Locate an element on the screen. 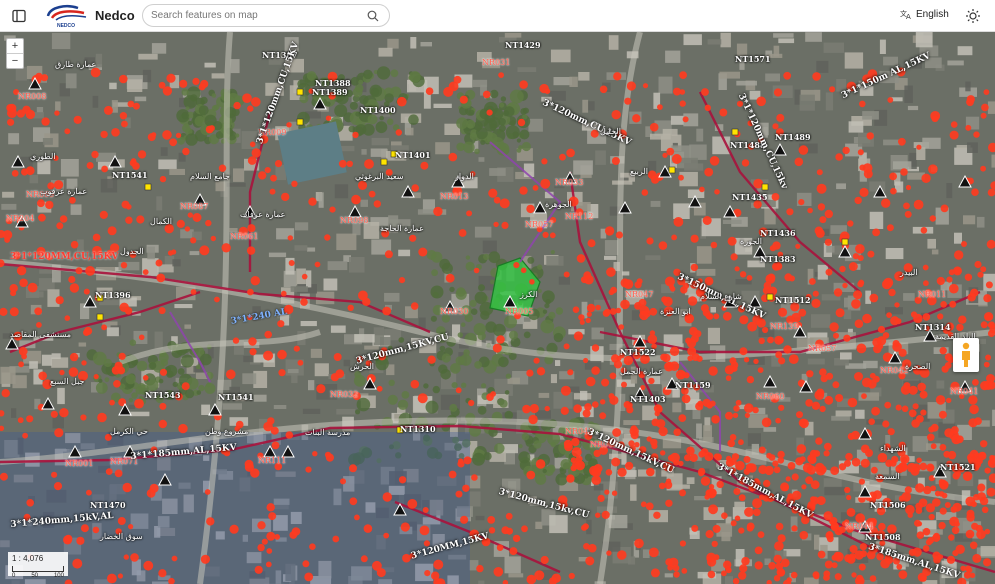 The height and width of the screenshot is (584, 995). place-label: الحرش is located at coordinates (362, 366).